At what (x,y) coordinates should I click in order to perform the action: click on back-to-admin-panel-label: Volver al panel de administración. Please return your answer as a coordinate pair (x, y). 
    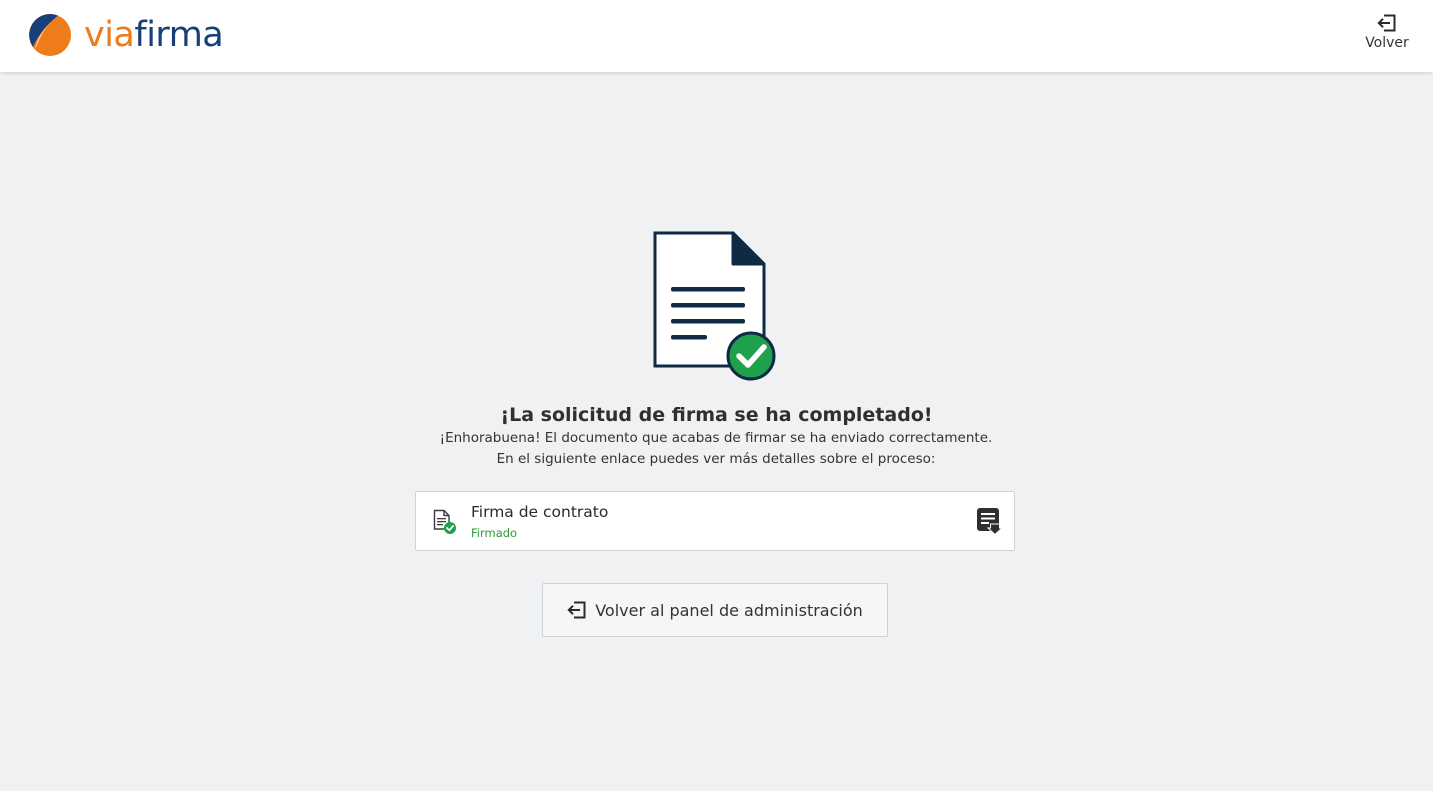
    Looking at the image, I should click on (729, 610).